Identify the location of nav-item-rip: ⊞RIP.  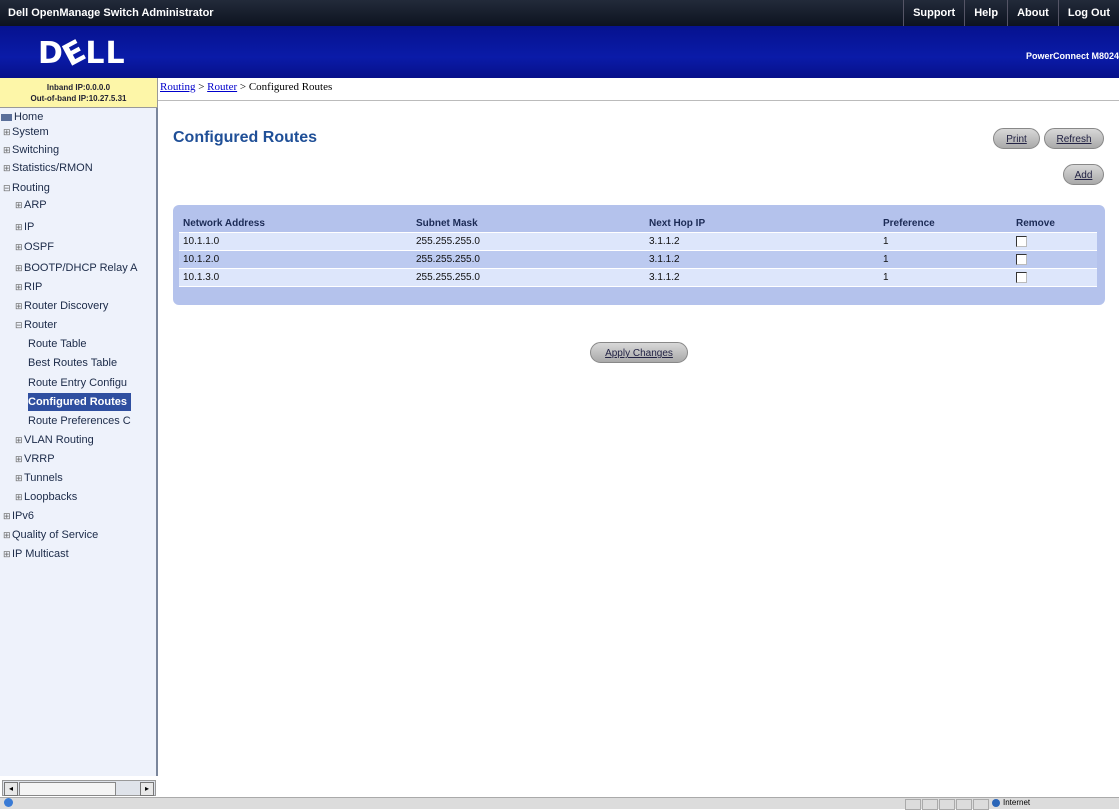
(28, 287).